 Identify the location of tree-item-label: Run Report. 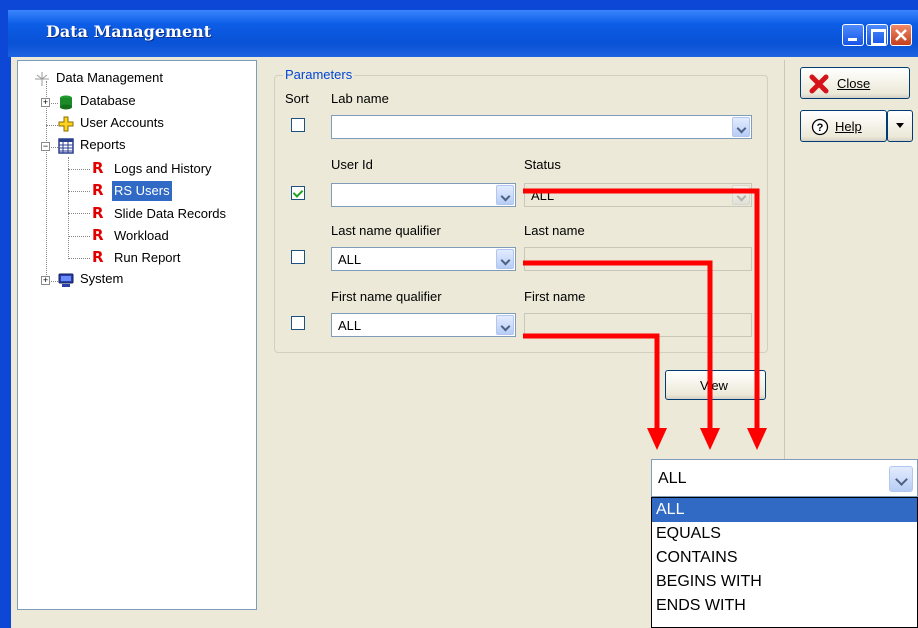
(147, 257).